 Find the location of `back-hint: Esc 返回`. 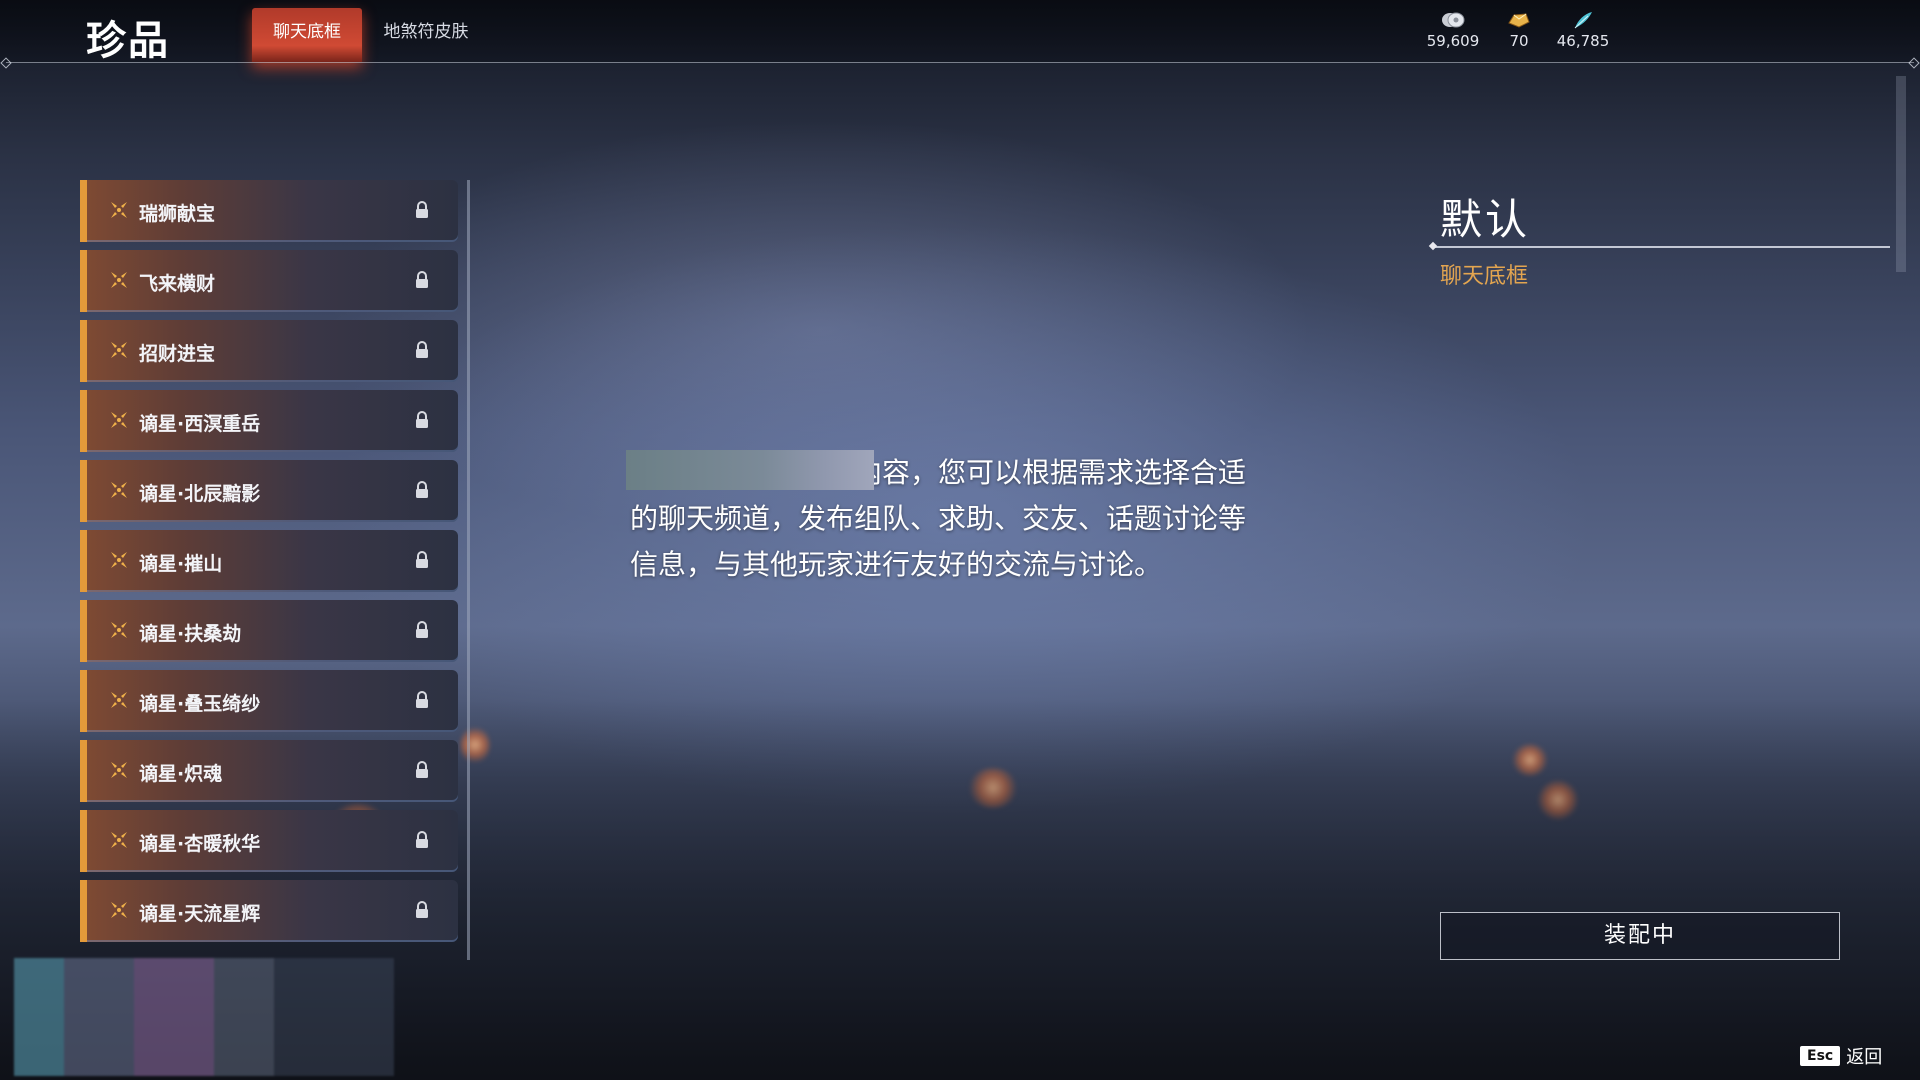

back-hint: Esc 返回 is located at coordinates (1841, 1056).